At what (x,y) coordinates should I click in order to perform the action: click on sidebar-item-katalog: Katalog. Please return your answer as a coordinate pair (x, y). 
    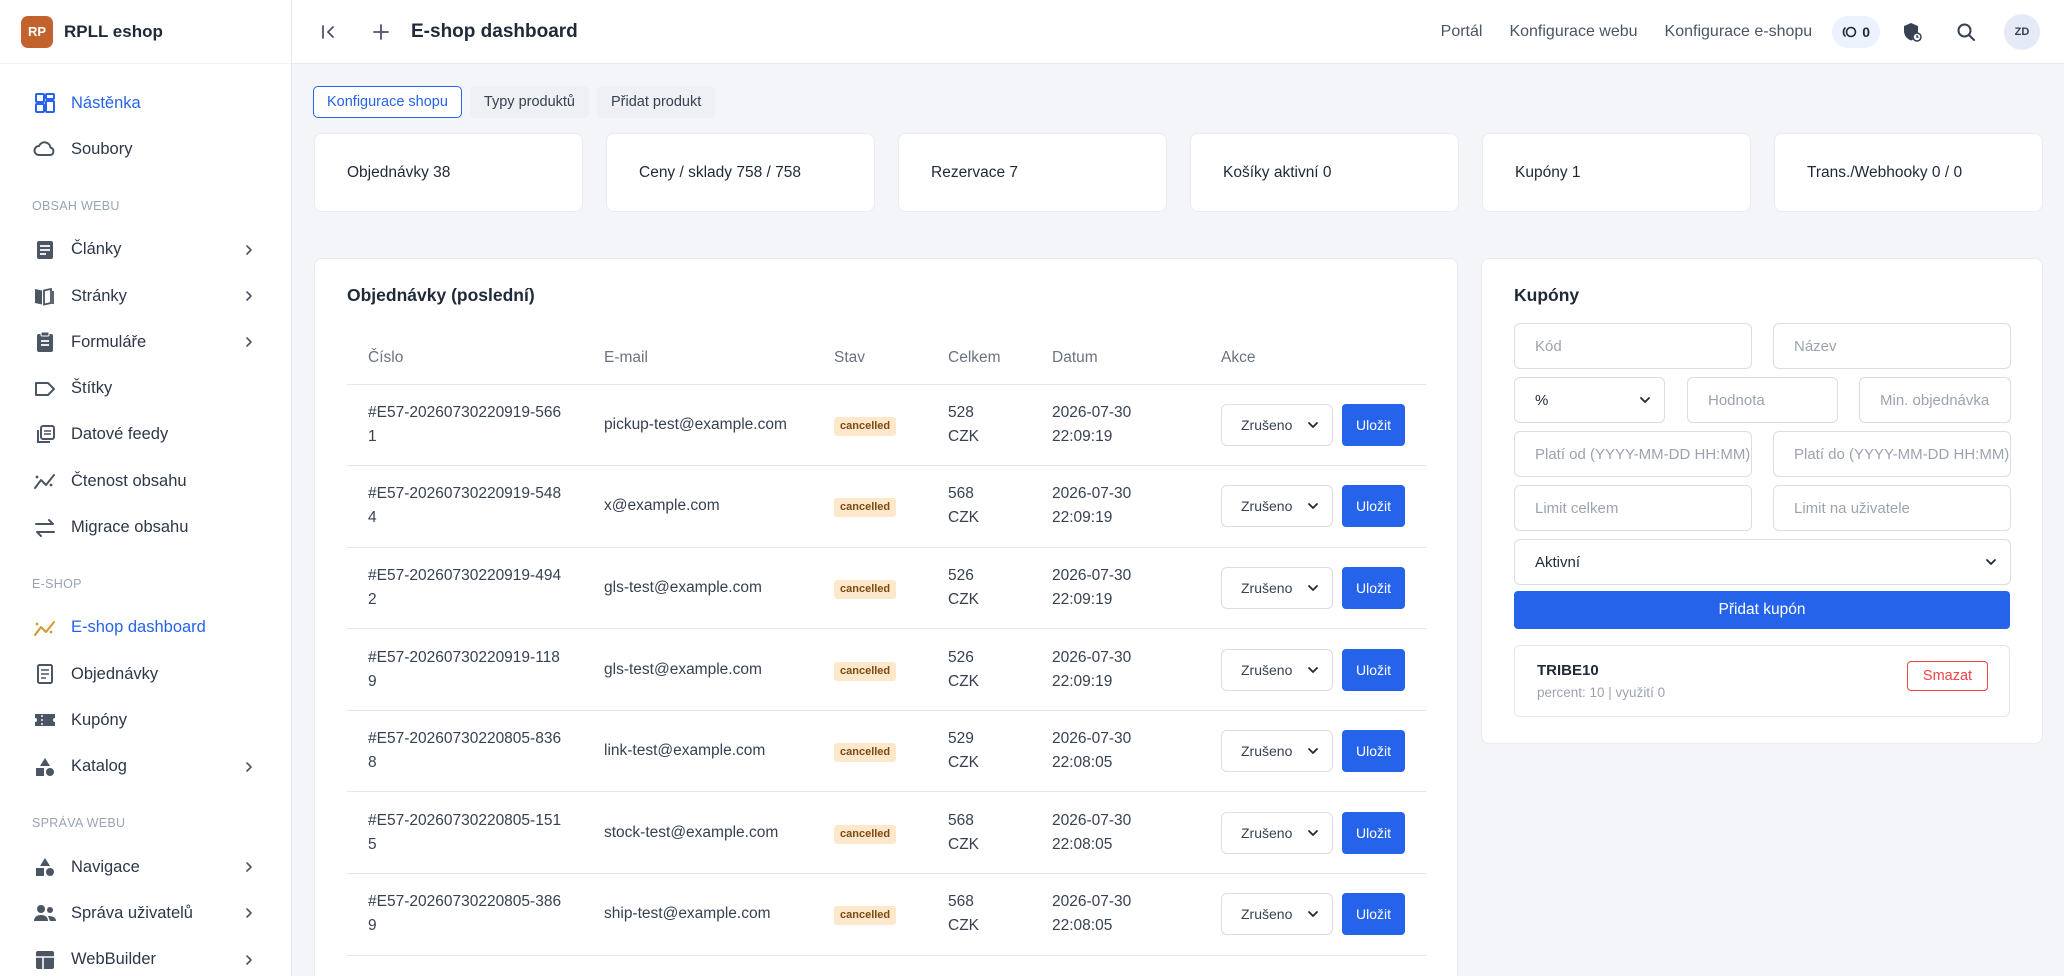
    Looking at the image, I should click on (145, 767).